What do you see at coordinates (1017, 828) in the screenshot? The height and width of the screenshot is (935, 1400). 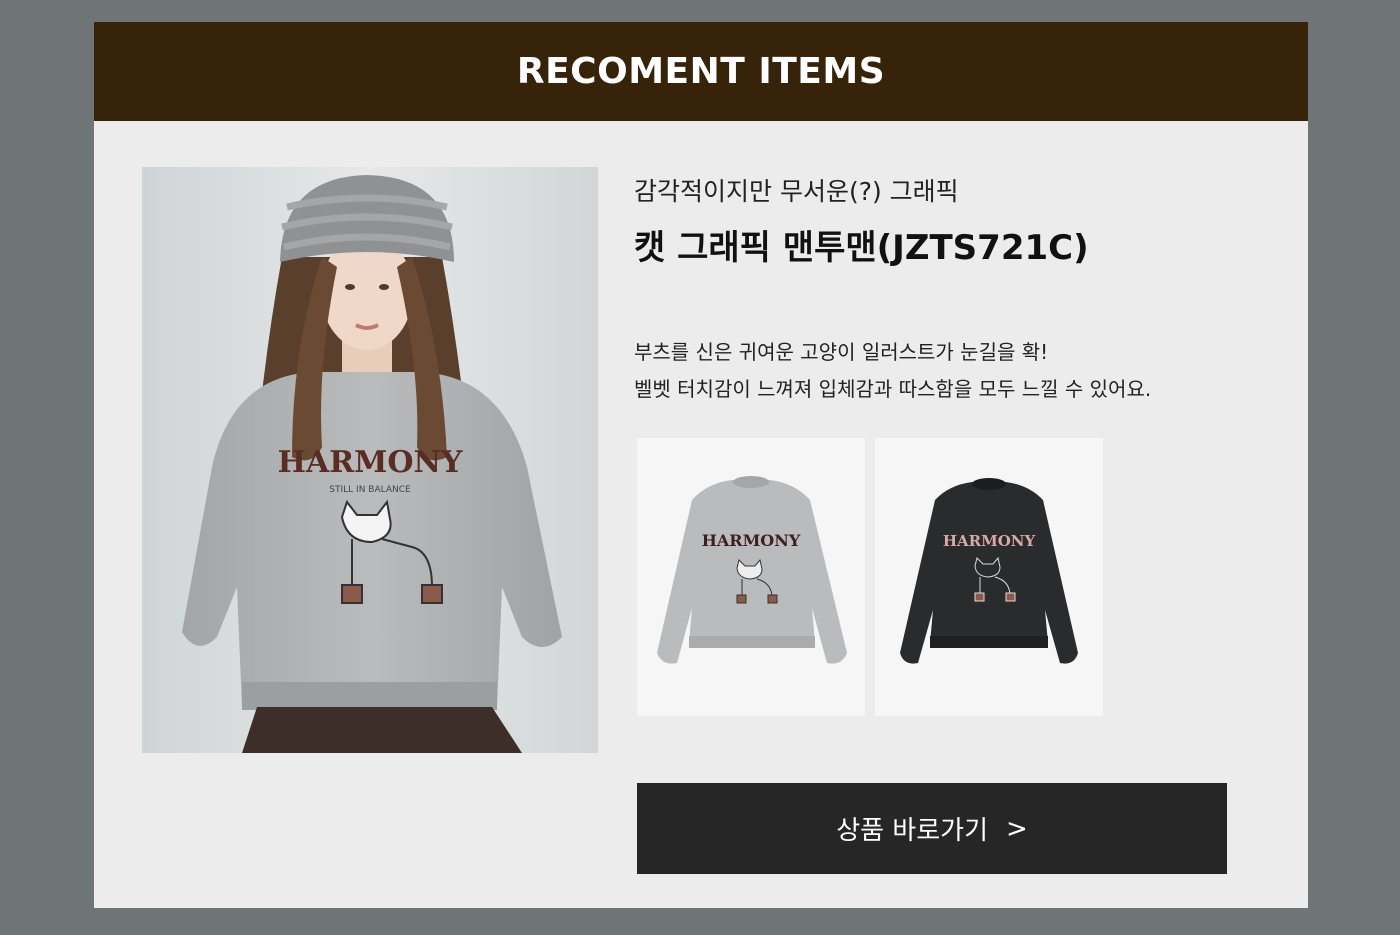 I see `chevron-right-icon: >` at bounding box center [1017, 828].